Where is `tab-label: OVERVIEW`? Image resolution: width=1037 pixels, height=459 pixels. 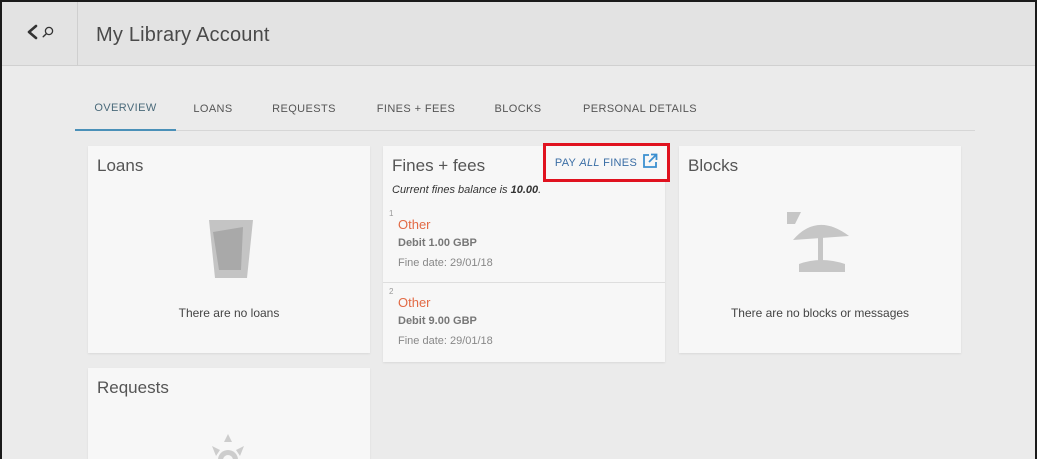
tab-label: OVERVIEW is located at coordinates (125, 107).